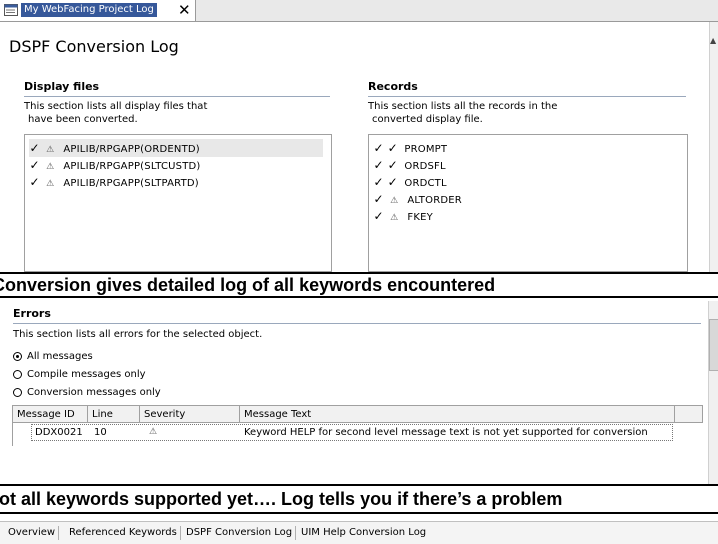  Describe the element at coordinates (393, 86) in the screenshot. I see `records-title: Records` at that location.